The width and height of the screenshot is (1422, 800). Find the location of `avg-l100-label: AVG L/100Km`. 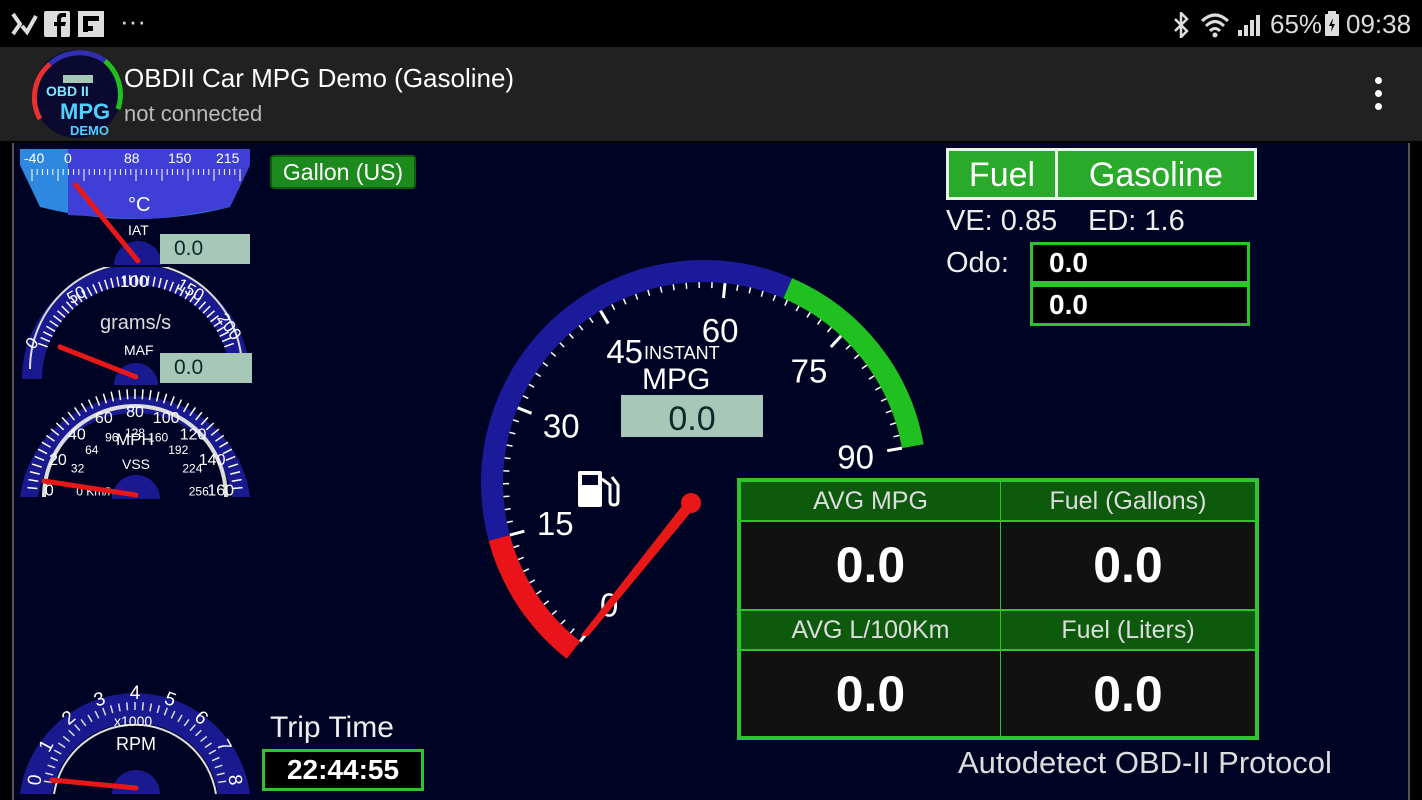

avg-l100-label: AVG L/100Km is located at coordinates (870, 630).